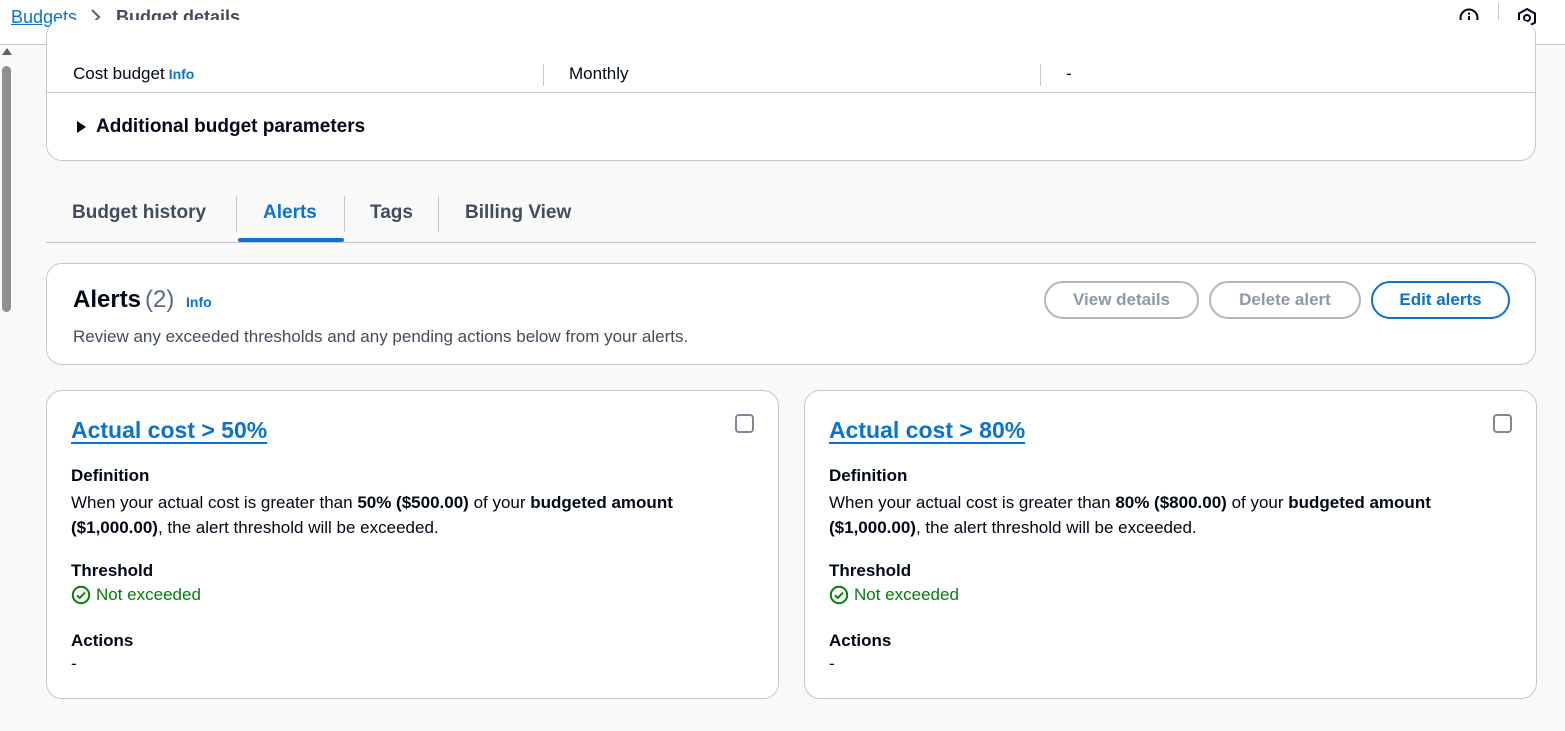 Image resolution: width=1565 pixels, height=731 pixels. I want to click on tab-bar: Budget history Alerts Tags Billing View, so click(791, 218).